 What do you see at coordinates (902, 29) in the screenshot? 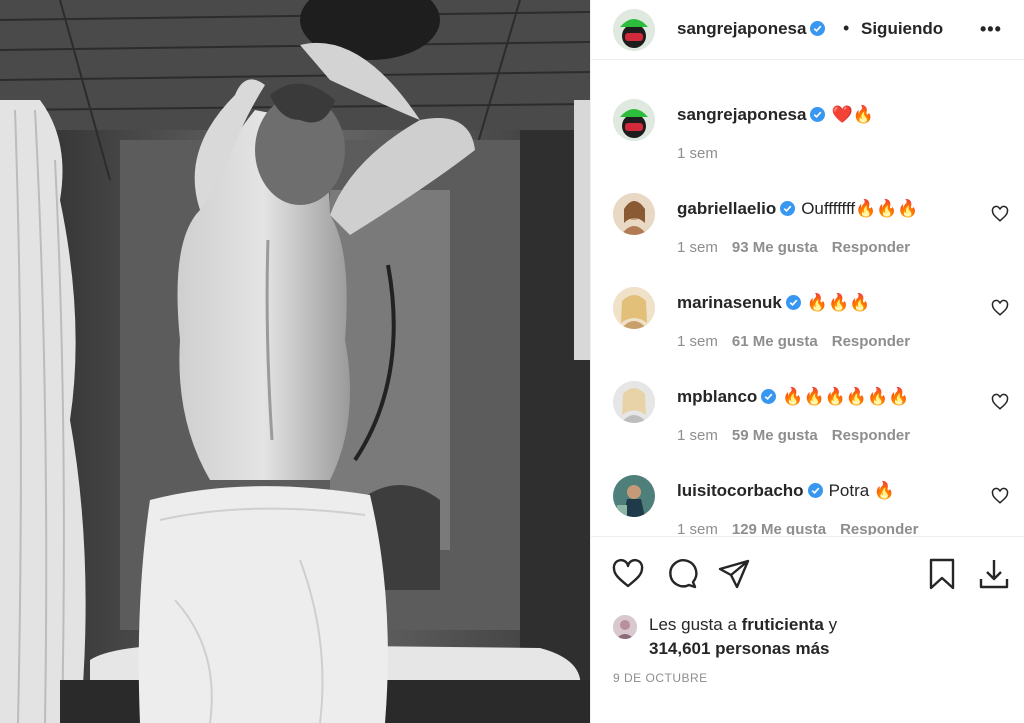
I see `following-button: Siguiendo` at bounding box center [902, 29].